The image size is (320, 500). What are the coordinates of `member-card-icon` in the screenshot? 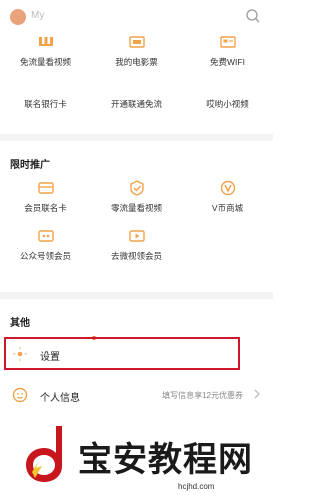 It's located at (46, 188).